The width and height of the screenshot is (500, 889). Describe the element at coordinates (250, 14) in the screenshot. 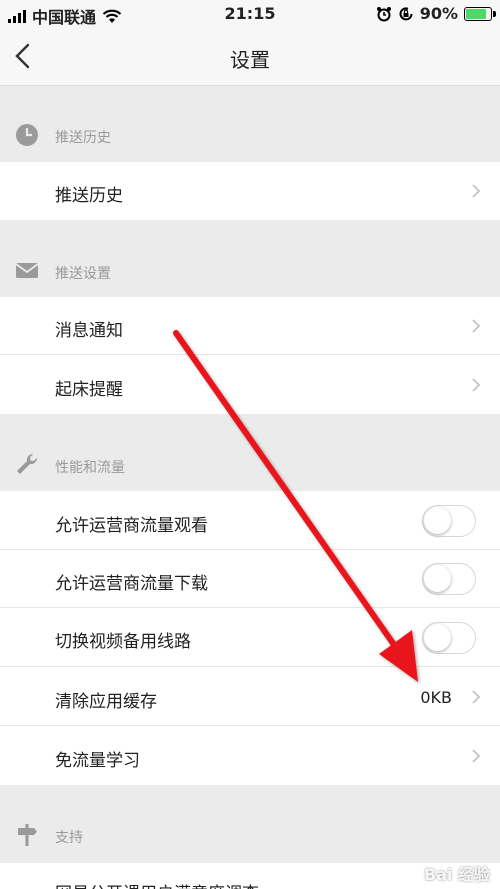

I see `status-bar: 中国联通 21:15 90%` at that location.